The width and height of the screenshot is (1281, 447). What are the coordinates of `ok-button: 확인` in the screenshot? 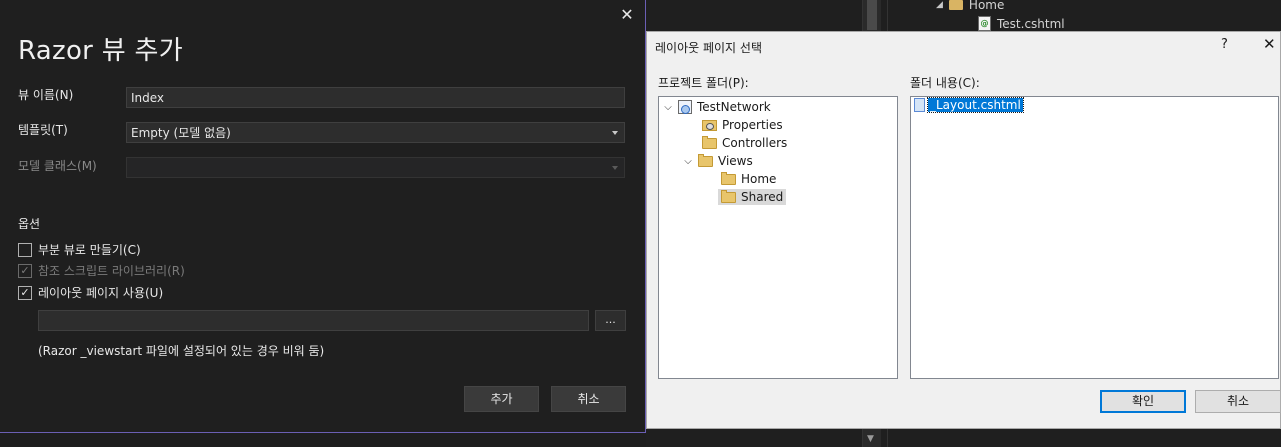 It's located at (1143, 401).